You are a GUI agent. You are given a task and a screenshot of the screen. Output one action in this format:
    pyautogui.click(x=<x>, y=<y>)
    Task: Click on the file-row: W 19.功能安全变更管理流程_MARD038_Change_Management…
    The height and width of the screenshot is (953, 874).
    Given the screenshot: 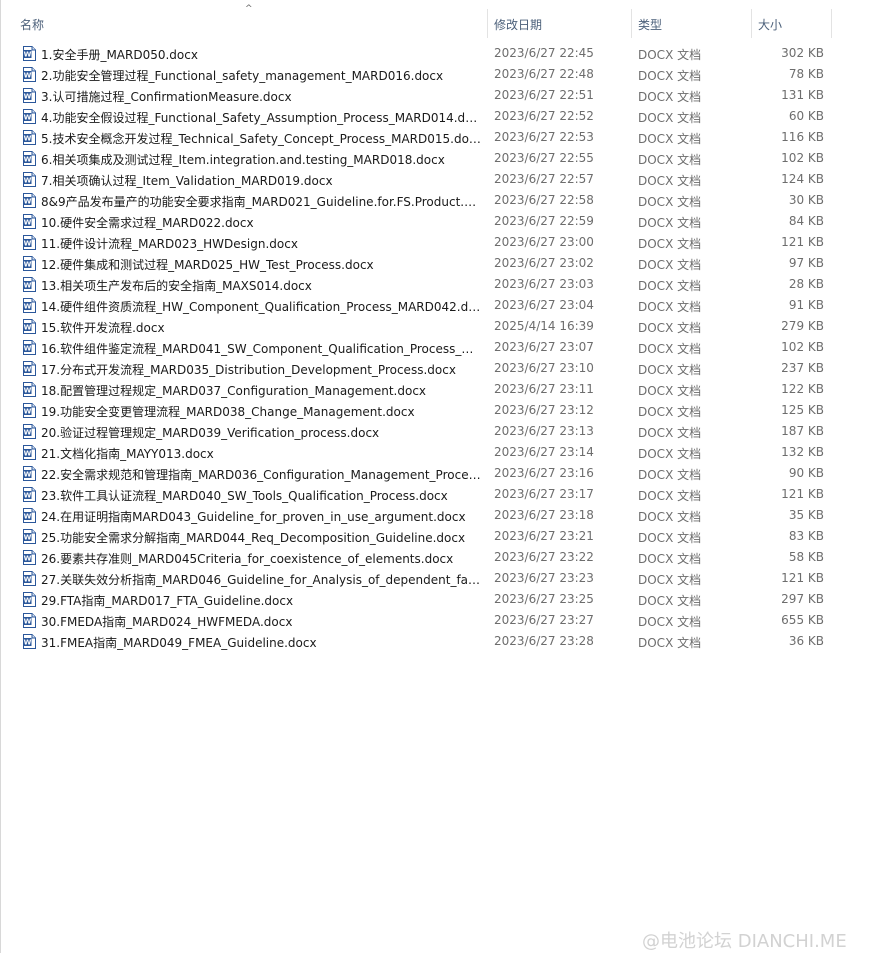 What is the action you would take?
    pyautogui.click(x=437, y=410)
    